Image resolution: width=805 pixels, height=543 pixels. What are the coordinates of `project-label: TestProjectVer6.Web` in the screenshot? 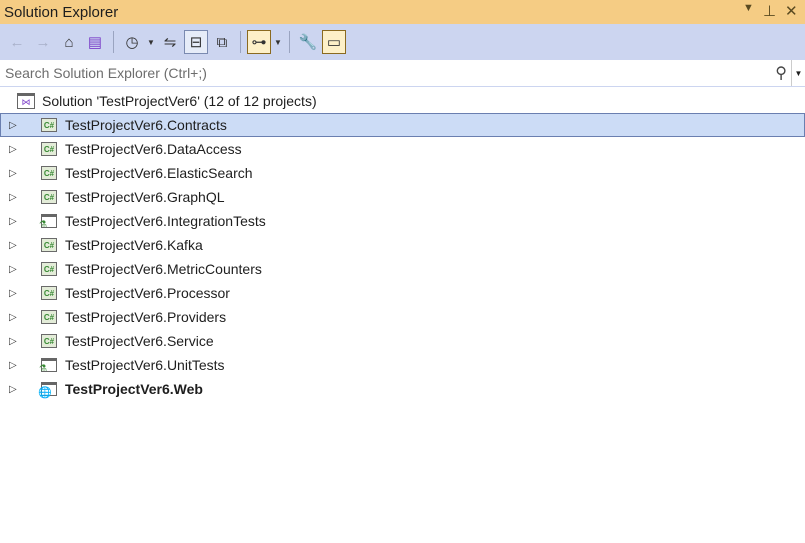 It's located at (134, 389).